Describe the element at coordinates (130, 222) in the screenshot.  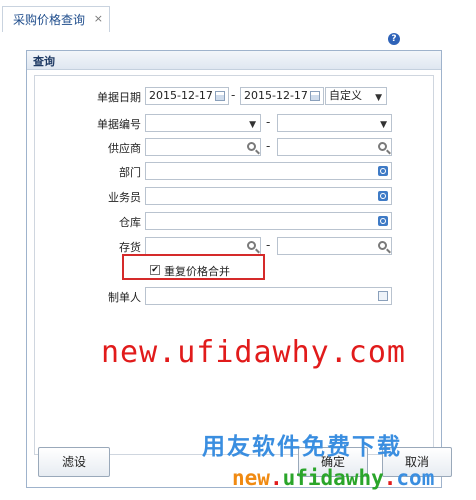
I see `label-warehouse: 仓库` at that location.